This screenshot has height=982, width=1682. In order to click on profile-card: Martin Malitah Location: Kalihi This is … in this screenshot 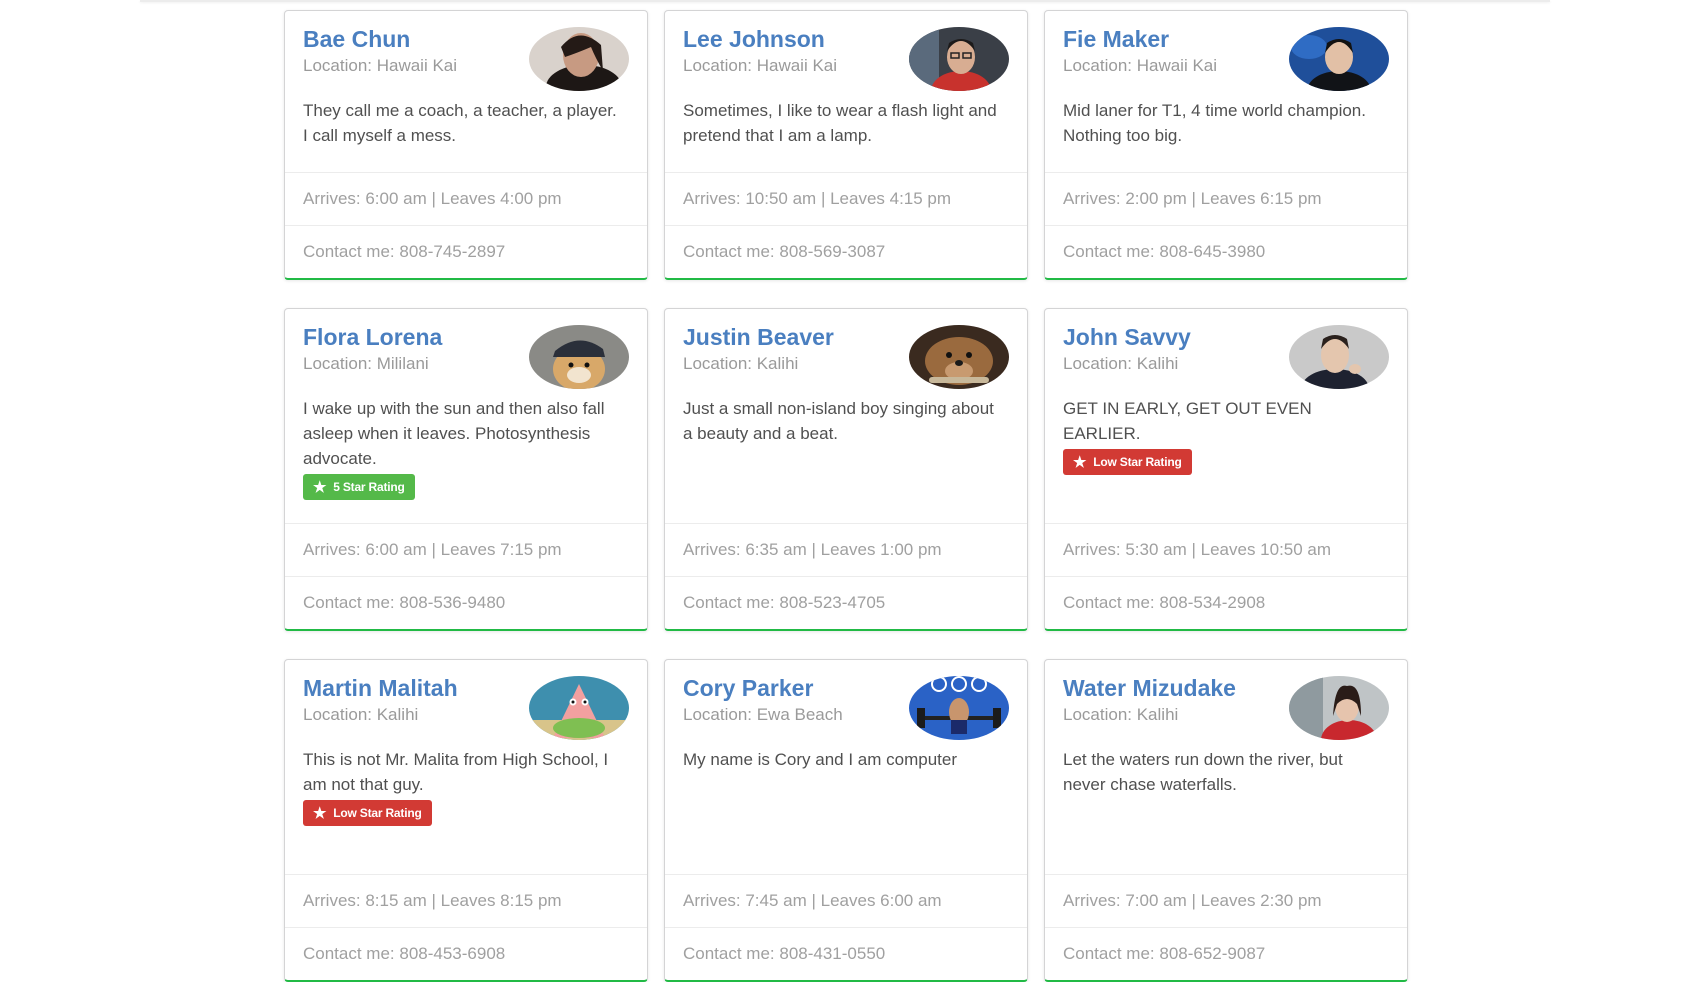, I will do `click(466, 820)`.